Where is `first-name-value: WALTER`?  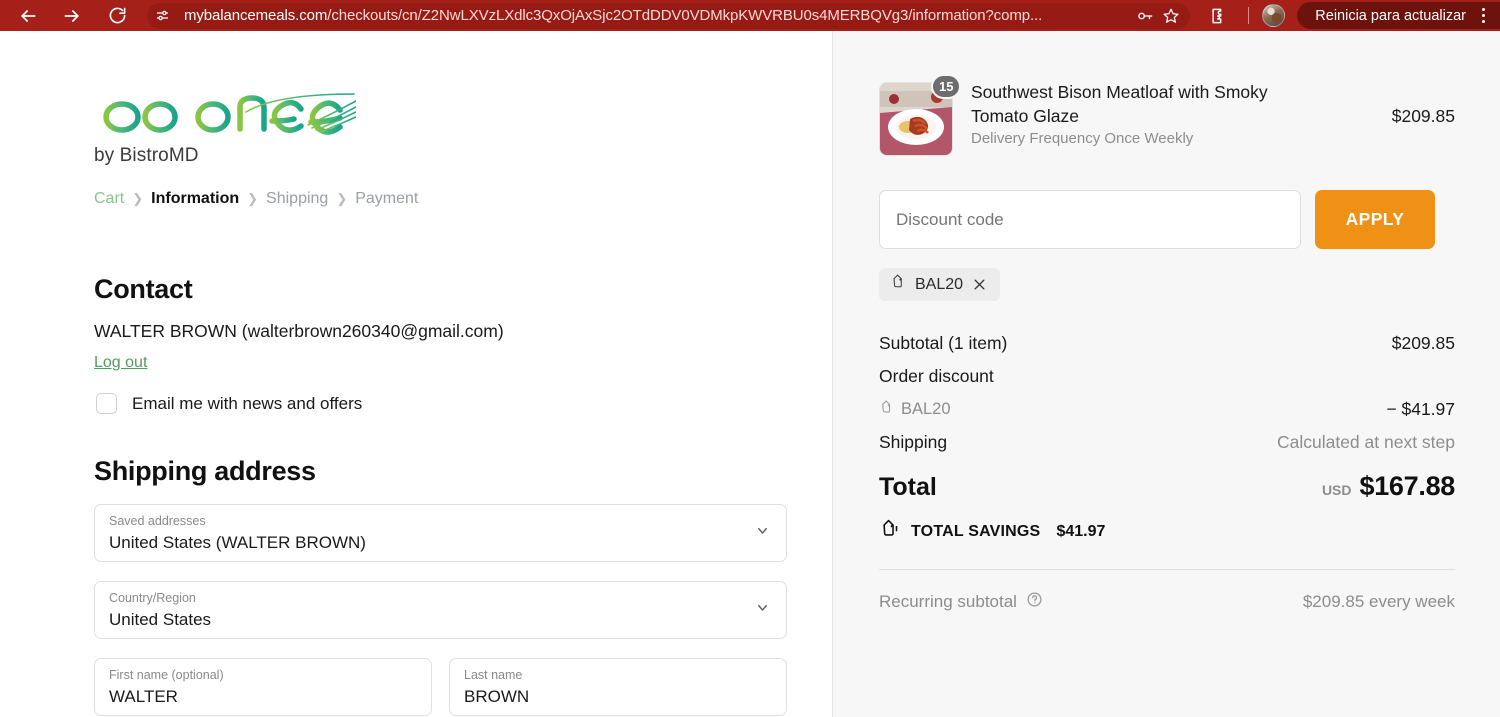 first-name-value: WALTER is located at coordinates (143, 696).